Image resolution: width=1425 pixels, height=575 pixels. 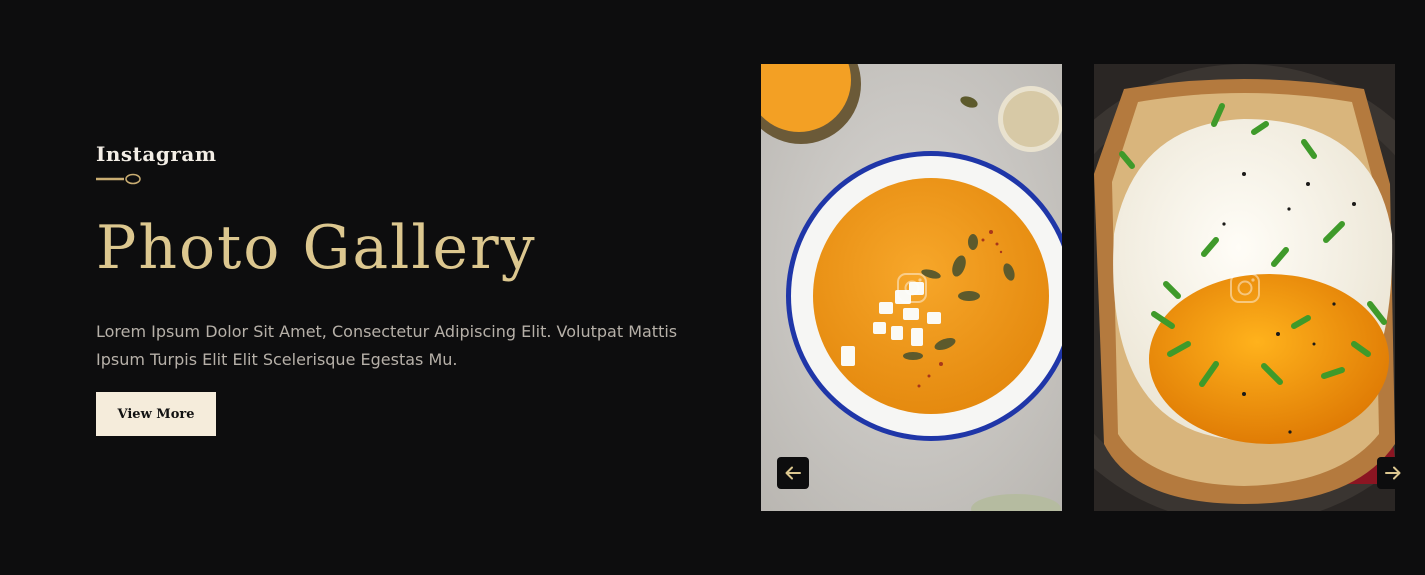 I want to click on gallery-next-button, so click(x=1393, y=473).